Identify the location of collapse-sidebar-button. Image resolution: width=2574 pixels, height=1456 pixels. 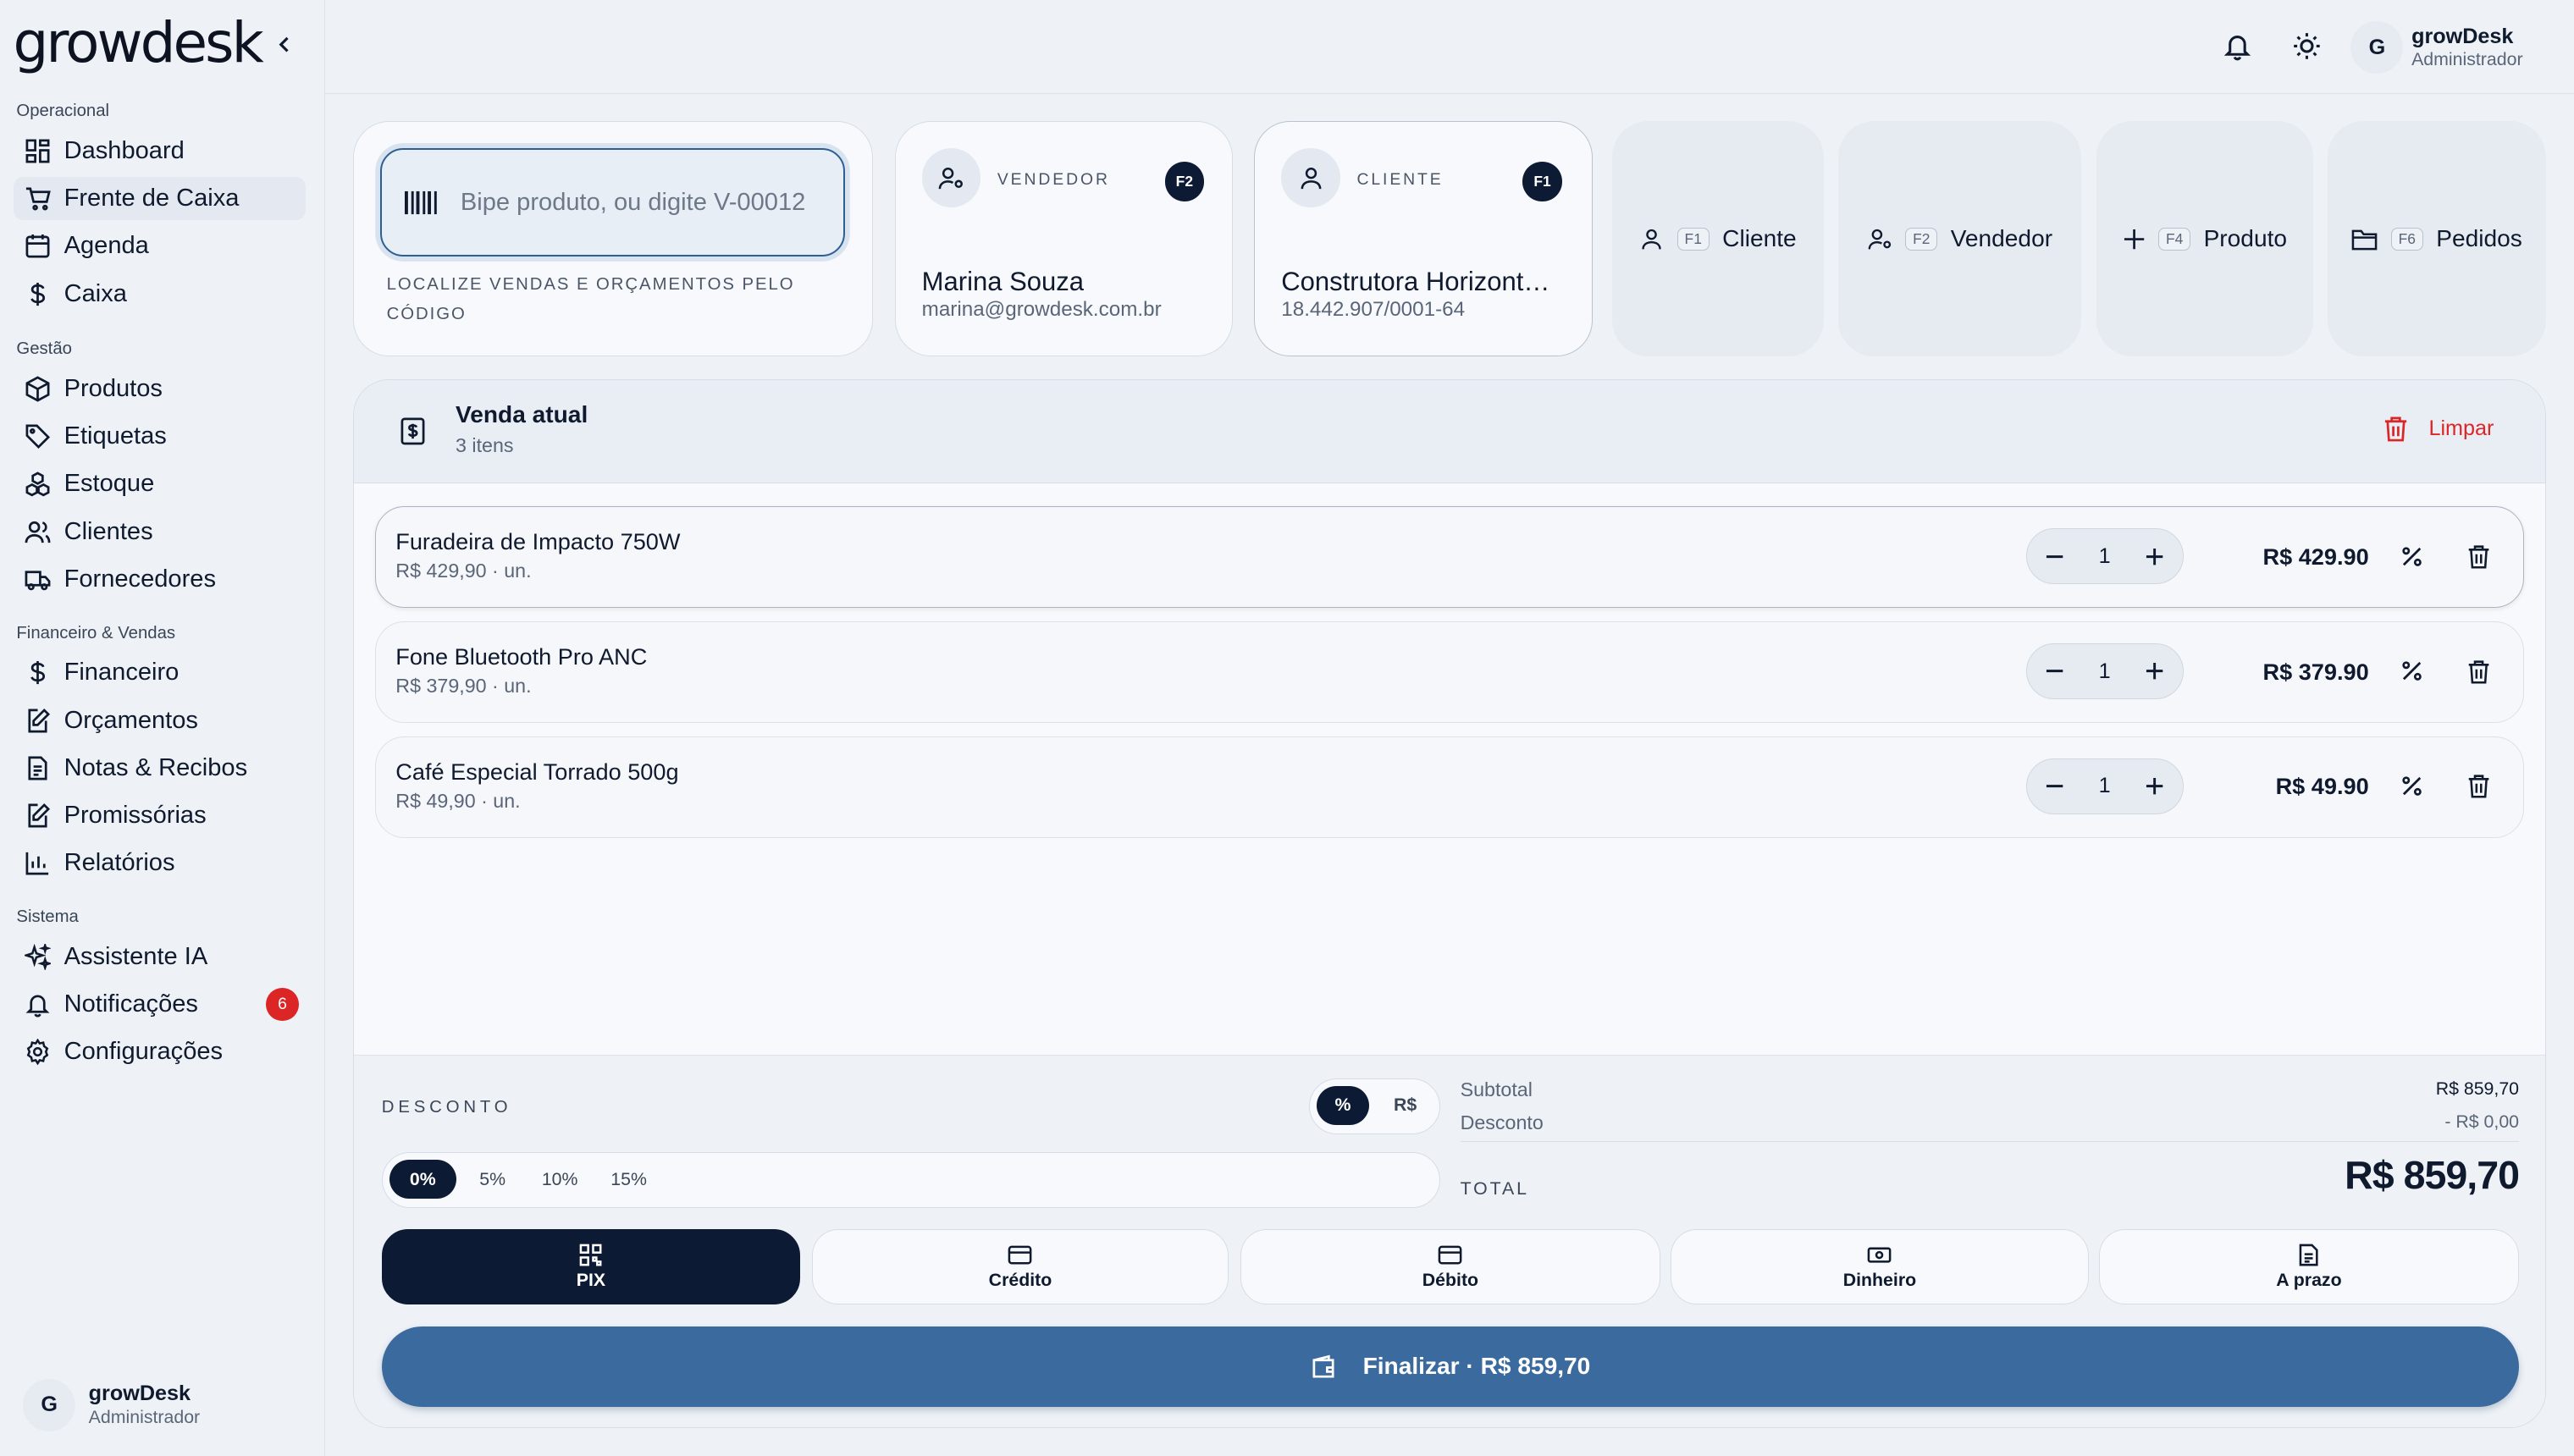
(284, 44).